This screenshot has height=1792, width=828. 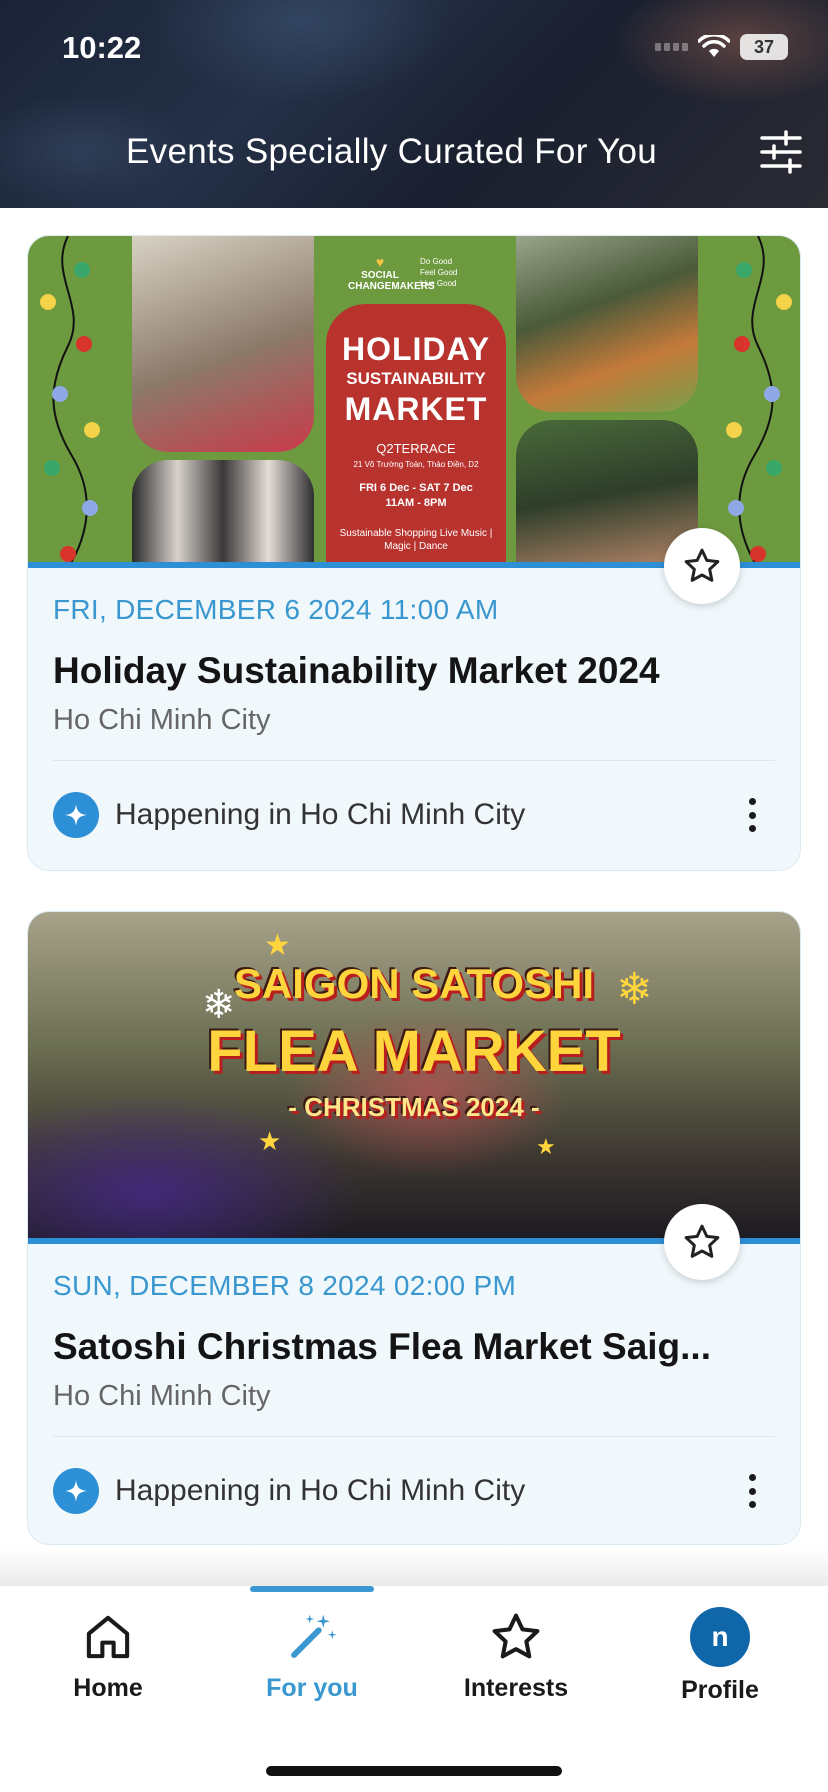 I want to click on poster-subheadline: - CHRISTMAS 2024 -, so click(x=414, y=1107).